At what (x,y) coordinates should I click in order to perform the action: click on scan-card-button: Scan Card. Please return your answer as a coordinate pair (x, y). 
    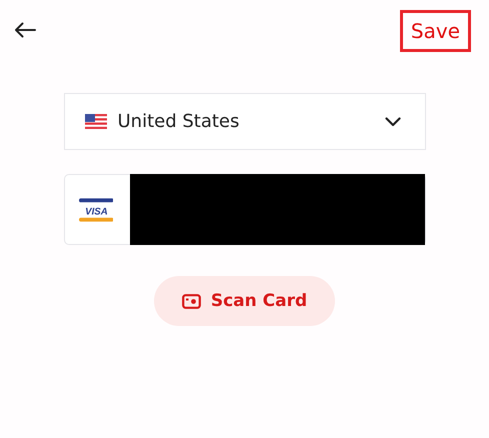
    Looking at the image, I should click on (245, 301).